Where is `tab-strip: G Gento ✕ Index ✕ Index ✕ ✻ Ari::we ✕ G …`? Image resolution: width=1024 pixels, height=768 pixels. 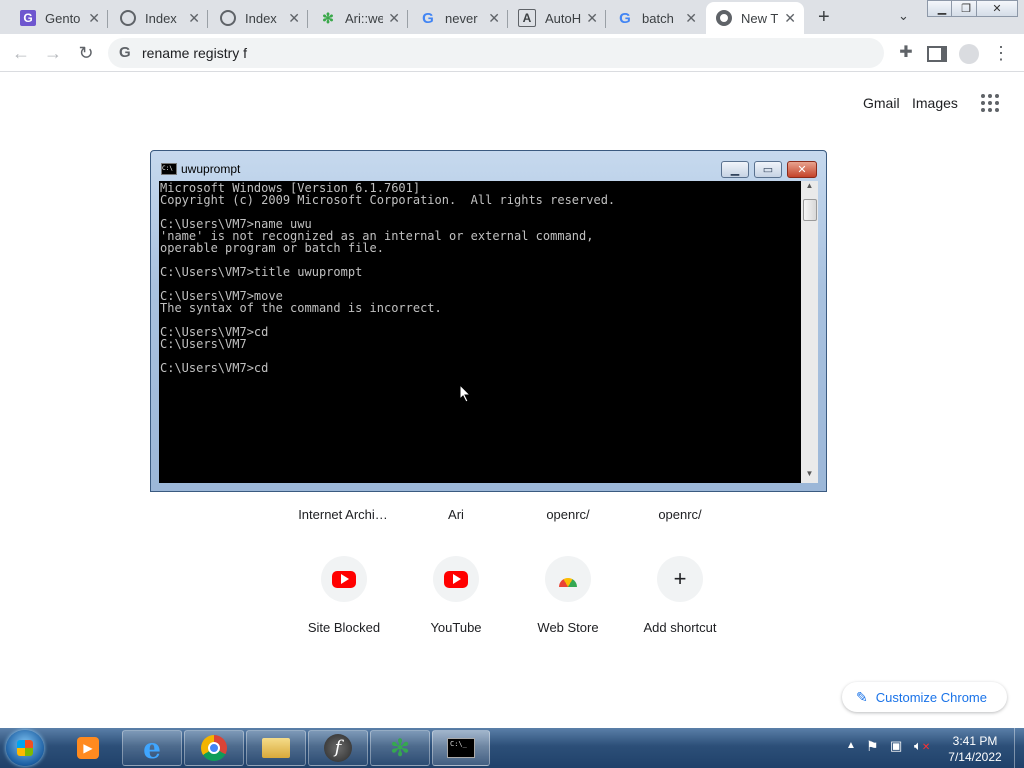
tab-strip: G Gento ✕ Index ✕ Index ✕ ✻ Ari::we ✕ G … is located at coordinates (512, 17).